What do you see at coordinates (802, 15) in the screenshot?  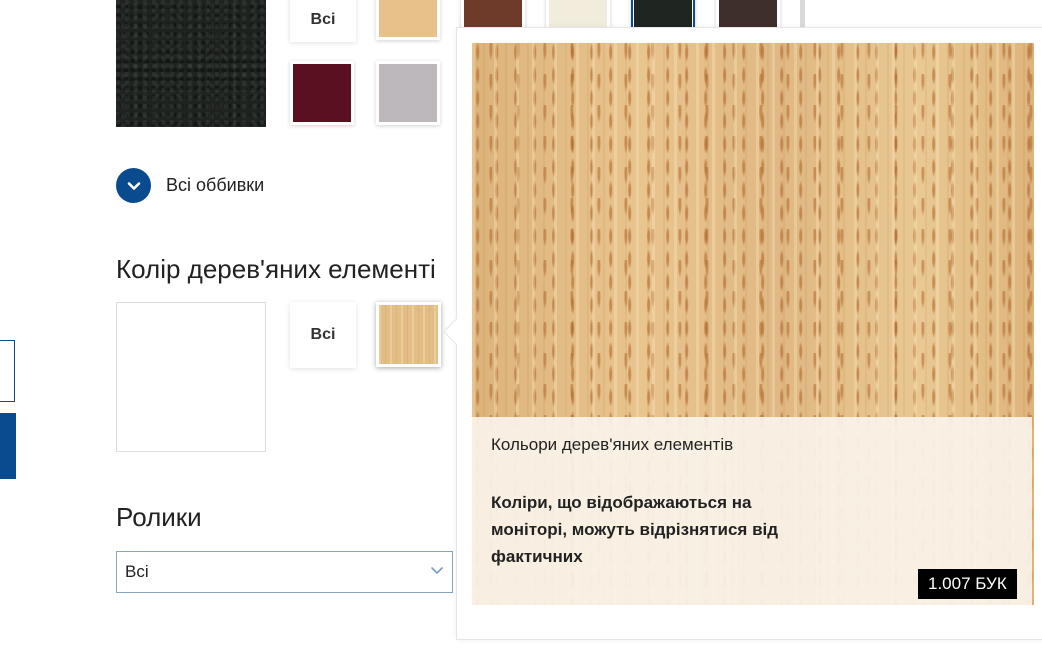 I see `swatch-row-divider` at bounding box center [802, 15].